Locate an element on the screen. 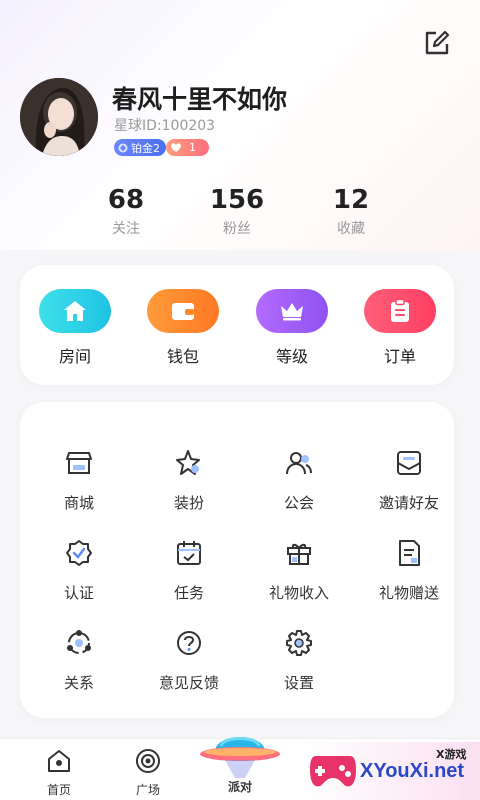 The image size is (480, 800). tool-relations-label: 关系 is located at coordinates (78, 683).